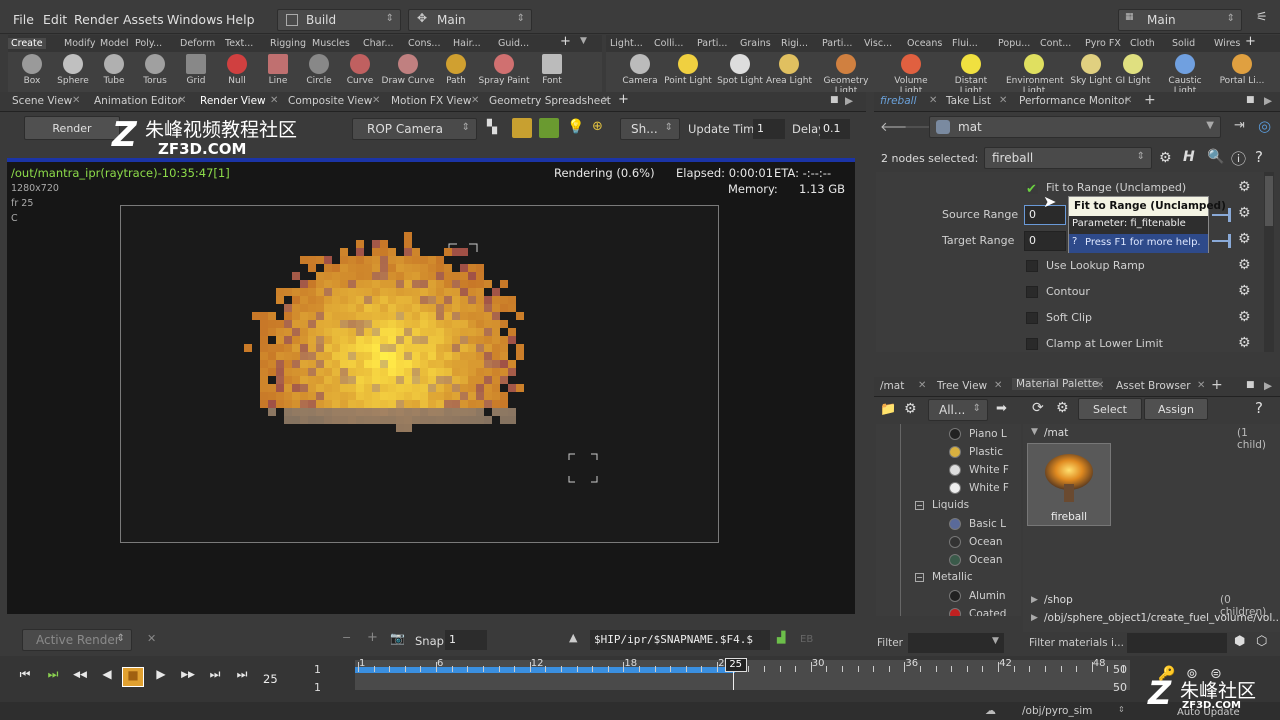 The height and width of the screenshot is (720, 1280). Describe the element at coordinates (72, 128) in the screenshot. I see `render-button: Render` at that location.